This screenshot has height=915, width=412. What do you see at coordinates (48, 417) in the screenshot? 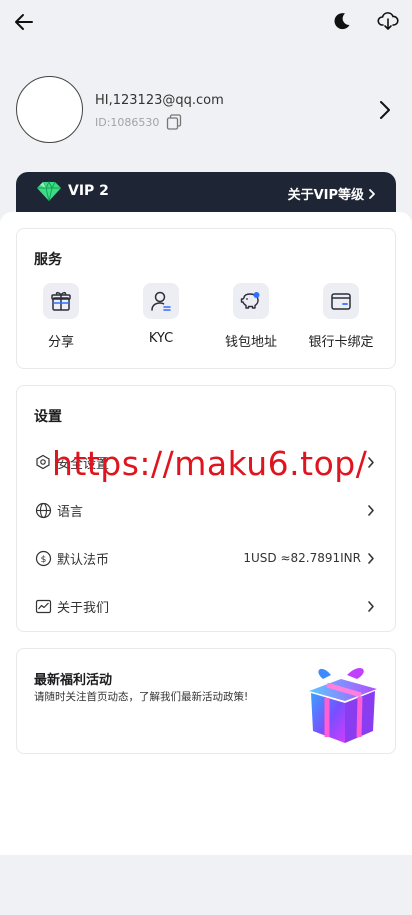
I see `settings-title: 设置` at bounding box center [48, 417].